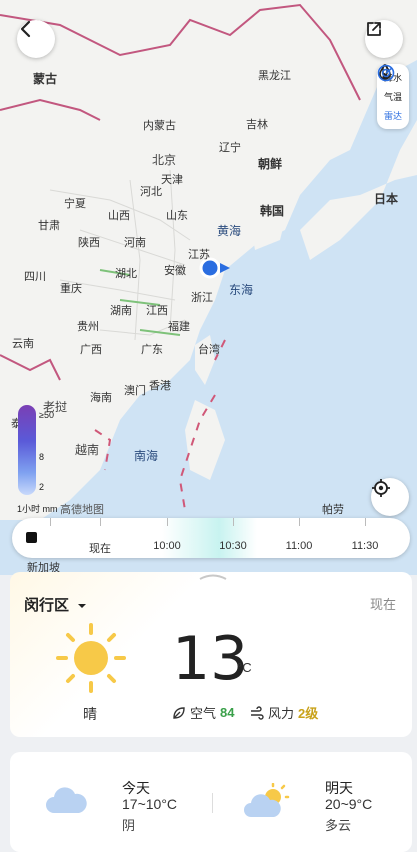 The height and width of the screenshot is (852, 417). Describe the element at coordinates (386, 199) in the screenshot. I see `map-label-japan: 日本` at that location.